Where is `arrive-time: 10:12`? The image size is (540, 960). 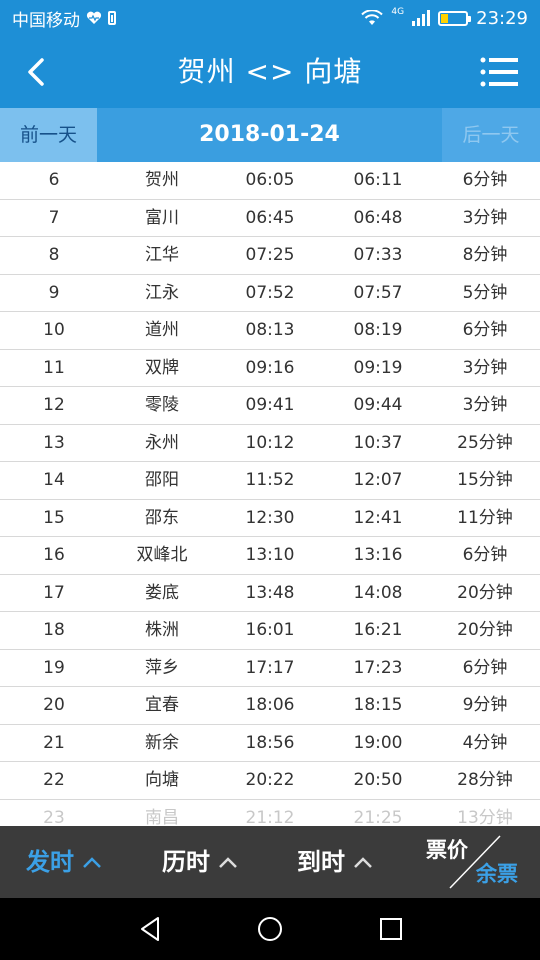
arrive-time: 10:12 is located at coordinates (270, 442).